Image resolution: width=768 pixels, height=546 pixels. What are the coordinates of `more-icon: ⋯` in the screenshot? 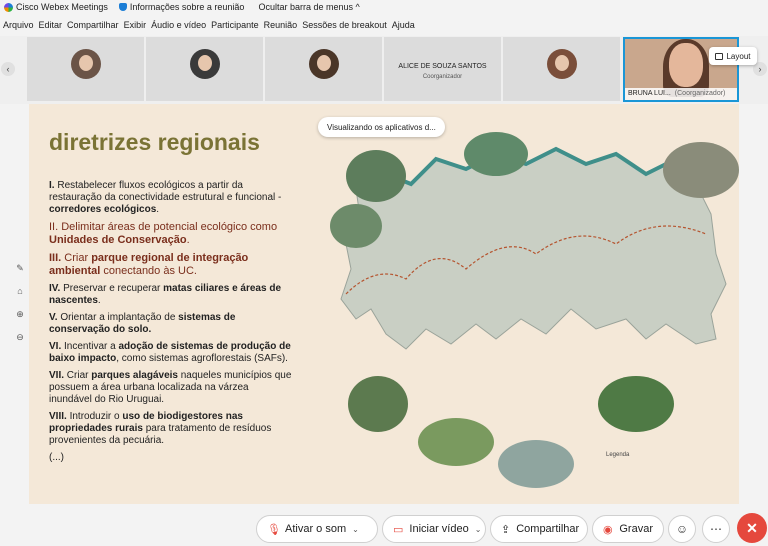 It's located at (716, 529).